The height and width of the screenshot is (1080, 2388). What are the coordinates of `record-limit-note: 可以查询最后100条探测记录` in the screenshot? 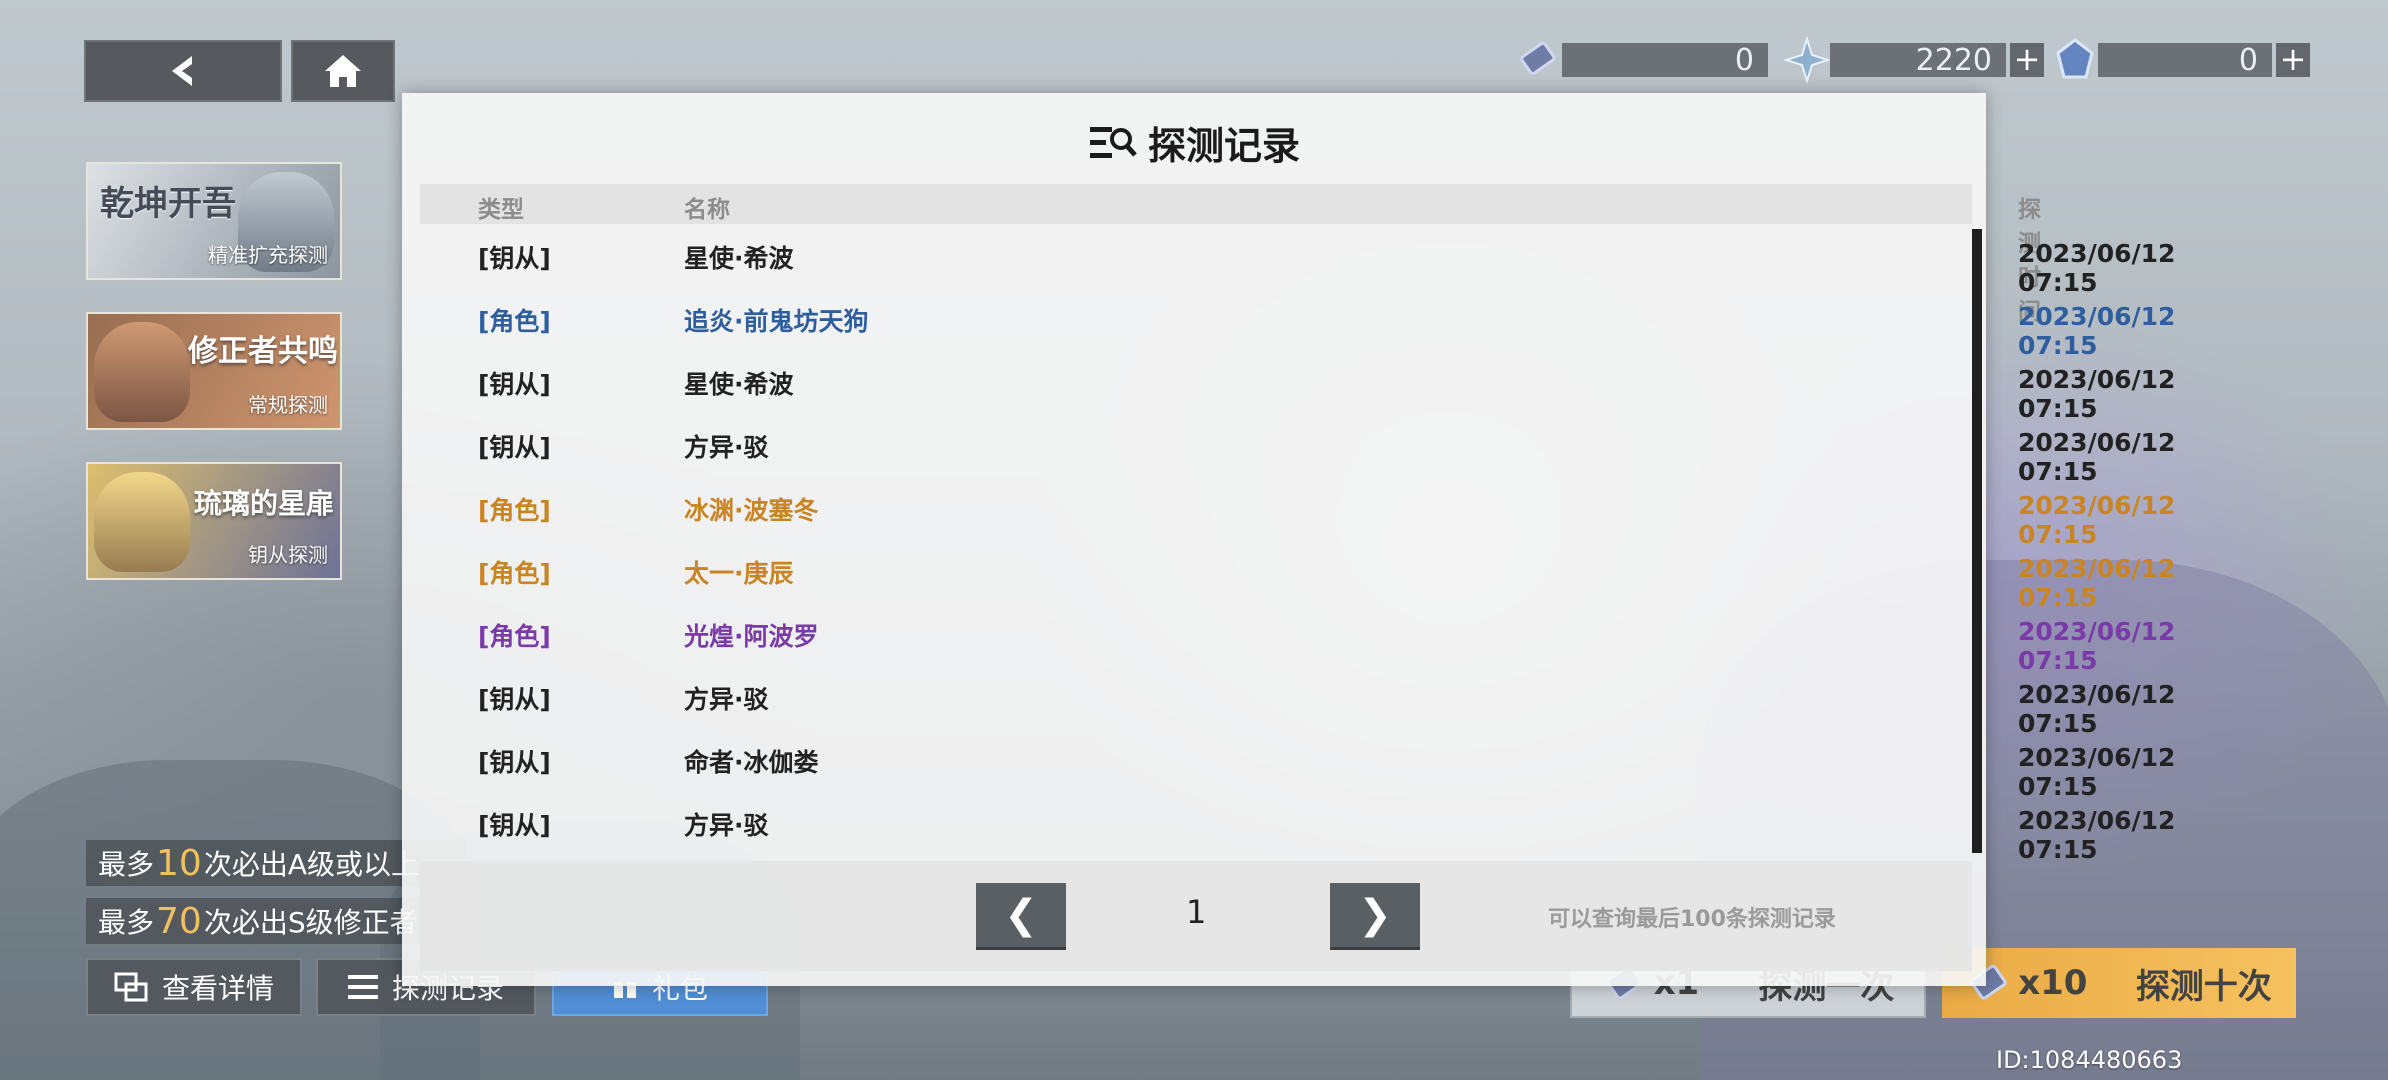 It's located at (1692, 919).